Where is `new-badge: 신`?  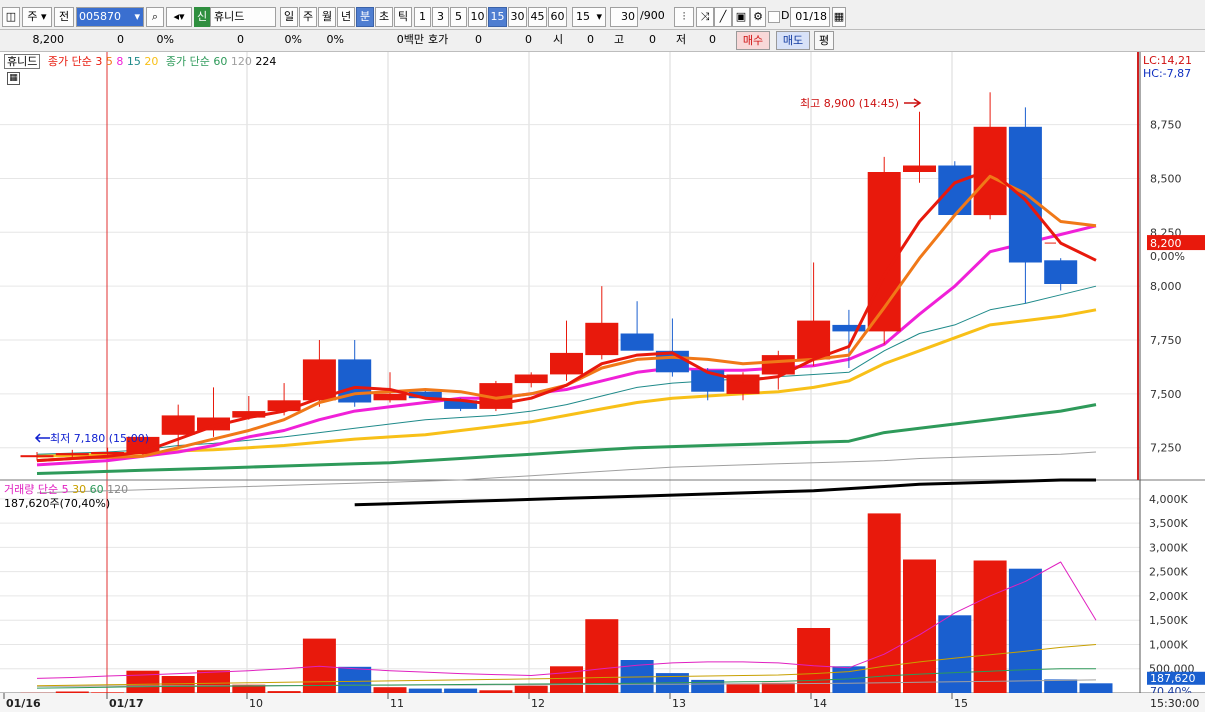
new-badge: 신 is located at coordinates (202, 17).